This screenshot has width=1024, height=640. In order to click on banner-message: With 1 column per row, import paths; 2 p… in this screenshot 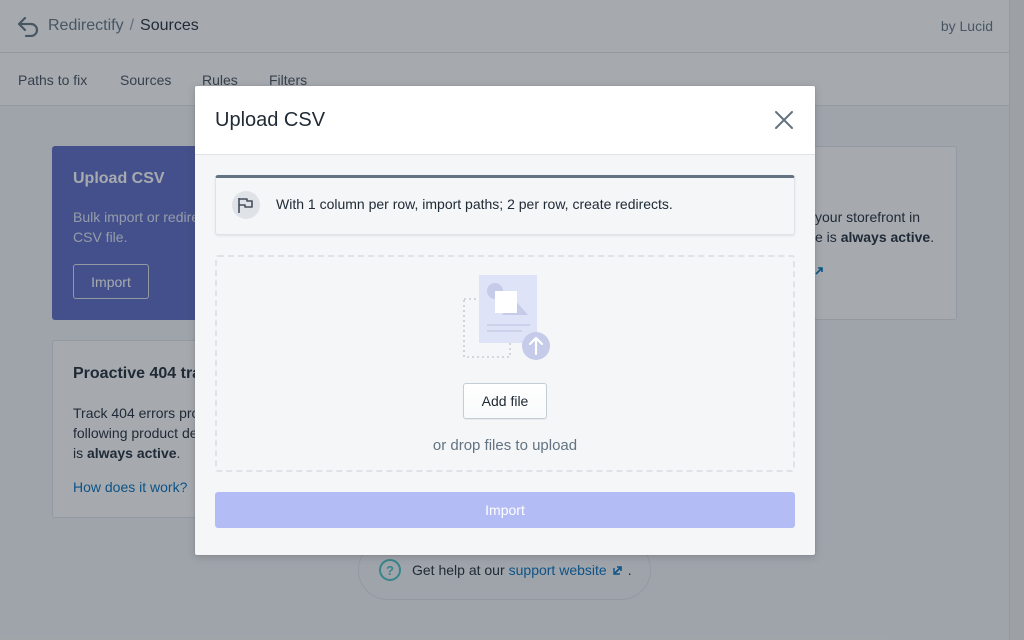, I will do `click(474, 204)`.